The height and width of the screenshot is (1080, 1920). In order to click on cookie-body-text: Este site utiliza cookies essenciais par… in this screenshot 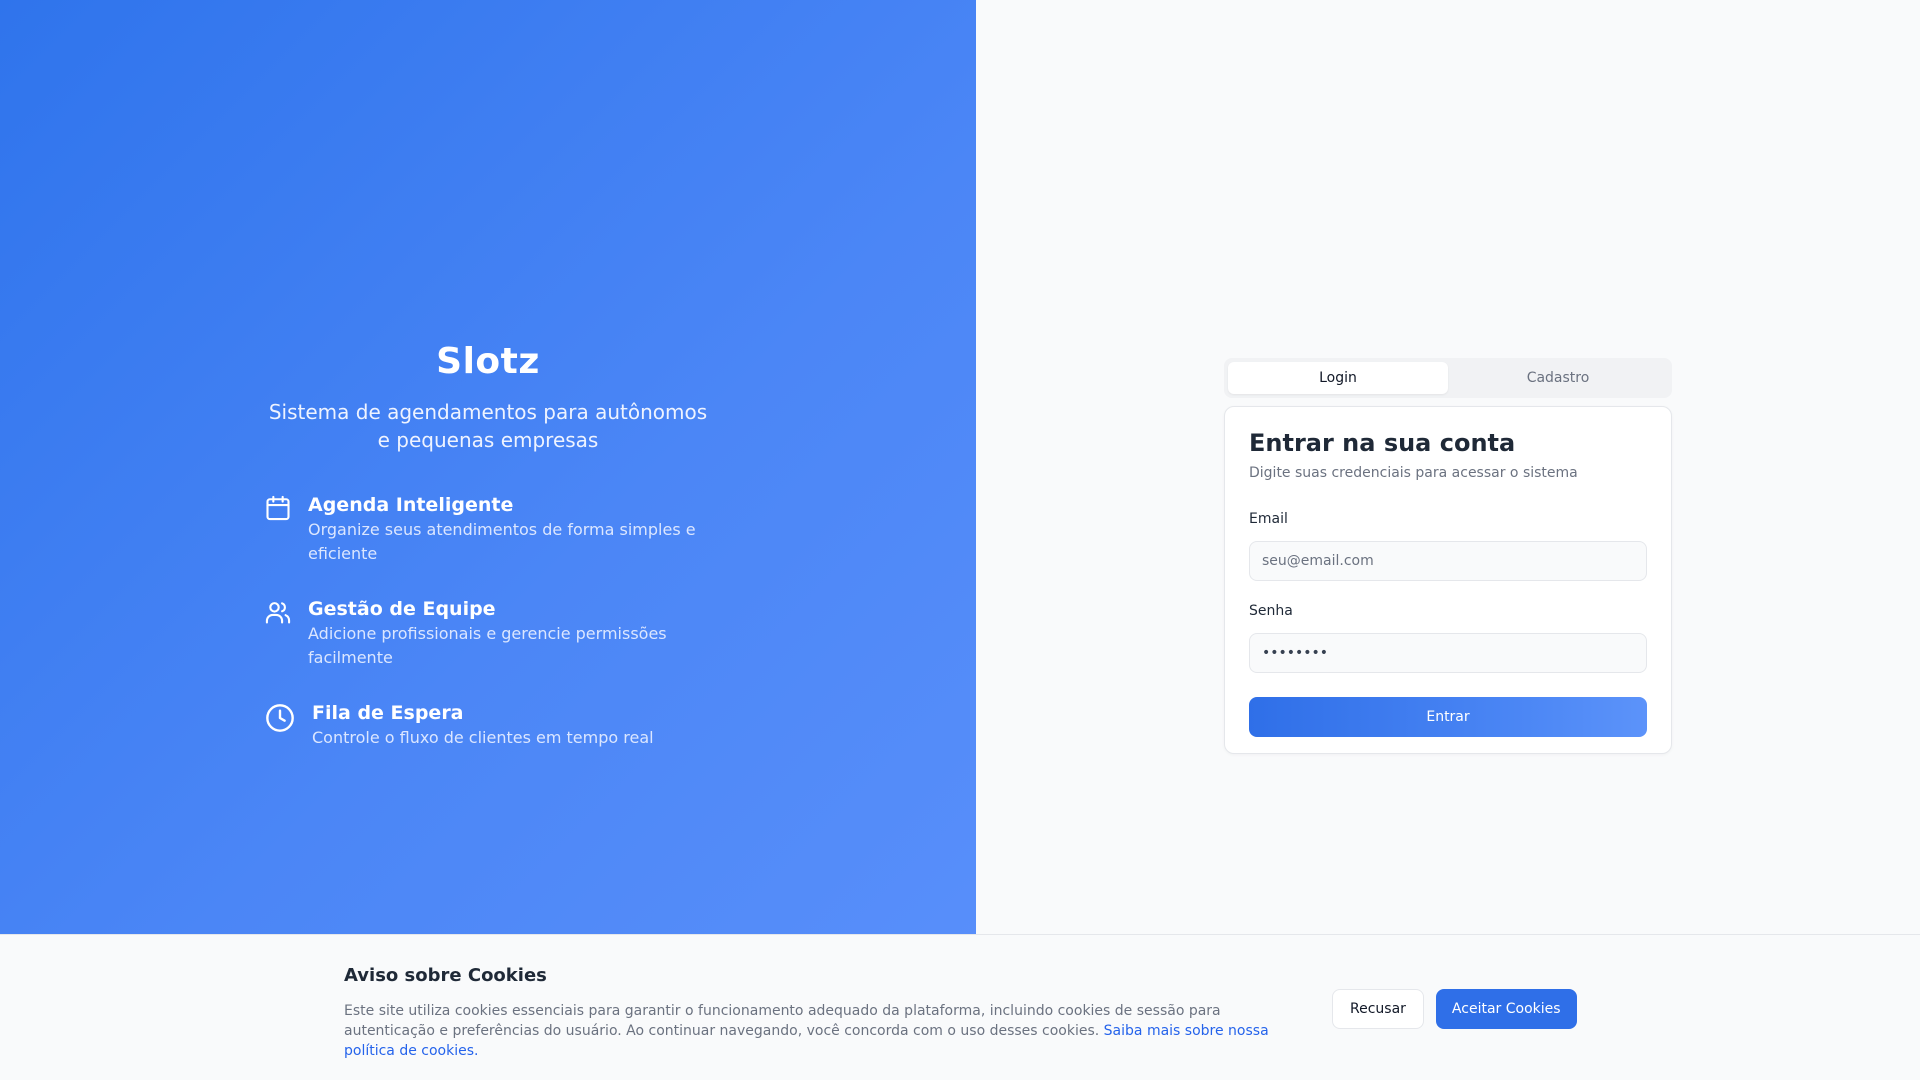, I will do `click(782, 1021)`.